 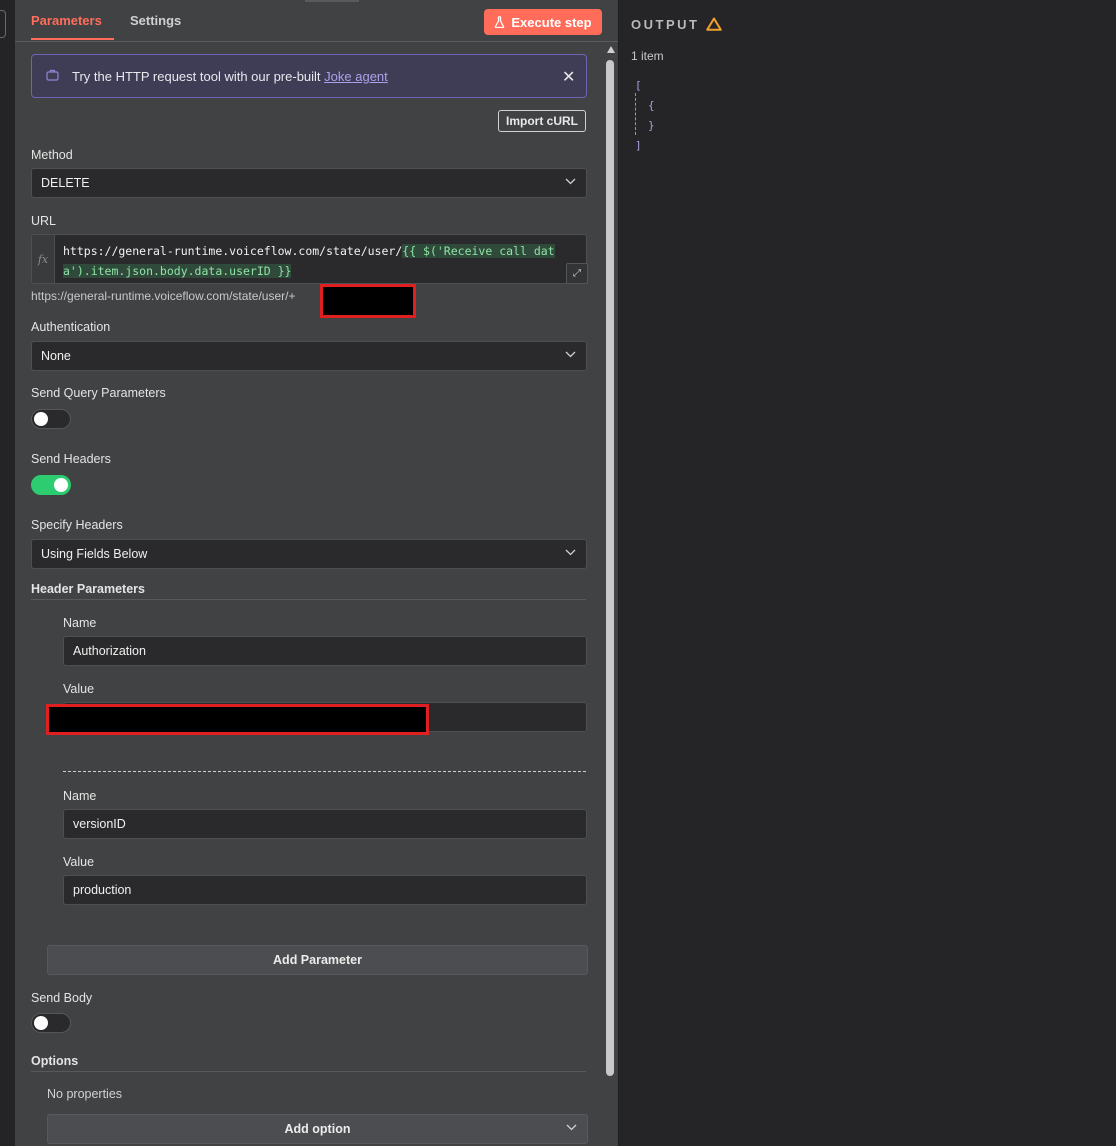 What do you see at coordinates (309, 356) in the screenshot?
I see `authentication-select: None` at bounding box center [309, 356].